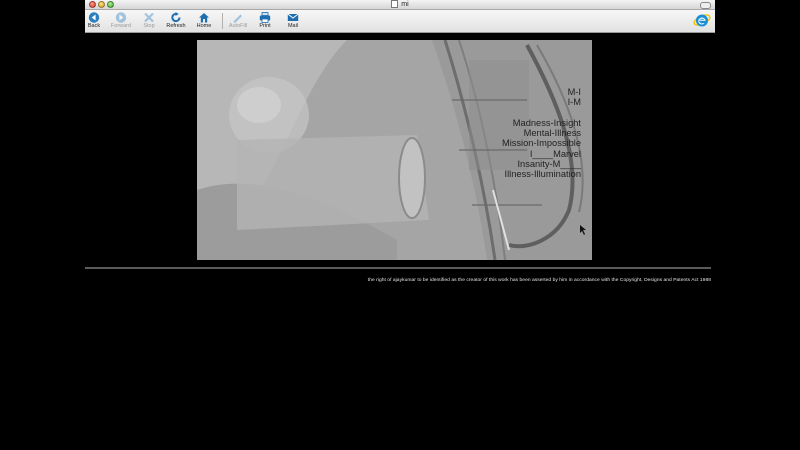 This screenshot has height=450, width=800. Describe the element at coordinates (265, 17) in the screenshot. I see `printer-icon` at that location.